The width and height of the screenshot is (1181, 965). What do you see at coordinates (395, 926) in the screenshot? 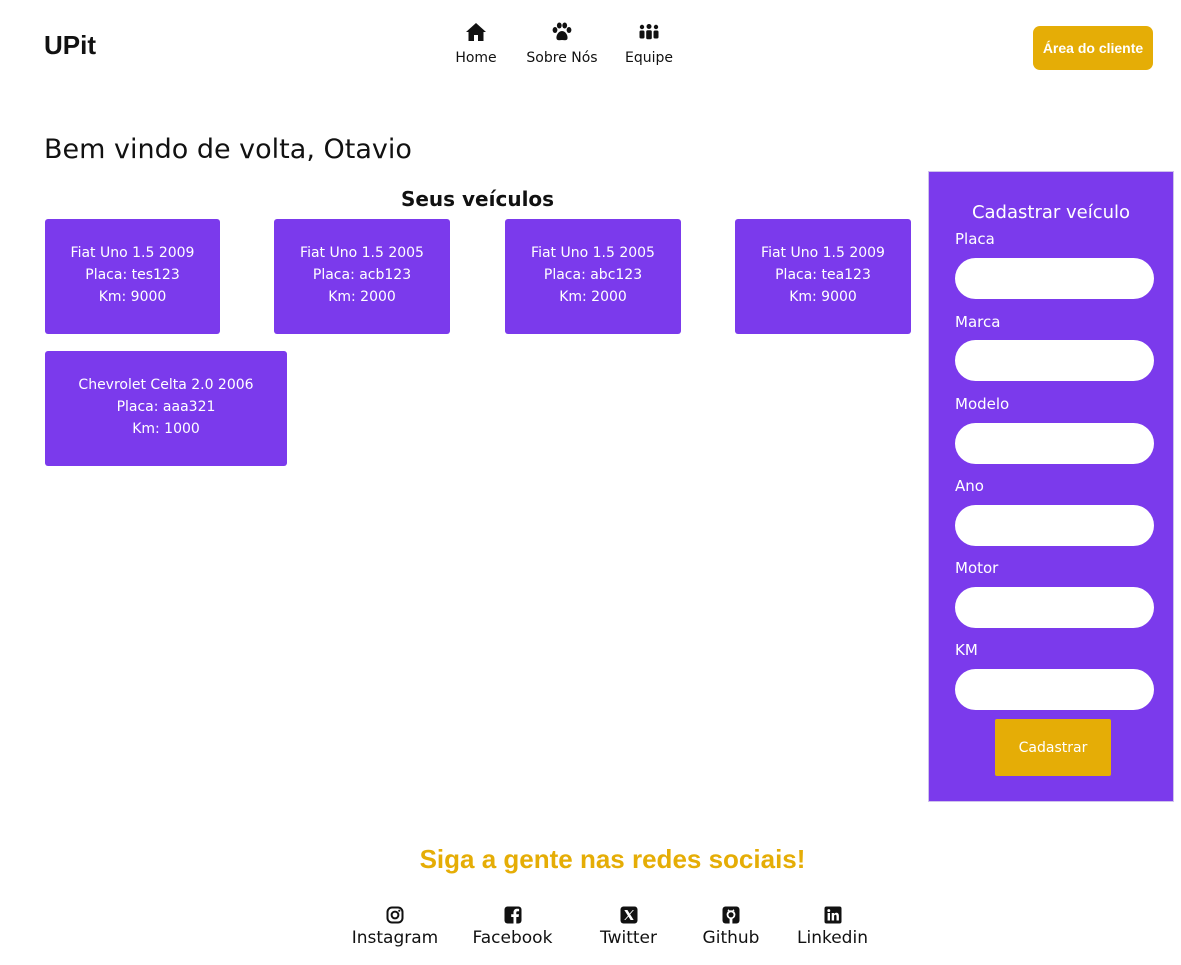
I see `social-instagram-link: Instagram` at bounding box center [395, 926].